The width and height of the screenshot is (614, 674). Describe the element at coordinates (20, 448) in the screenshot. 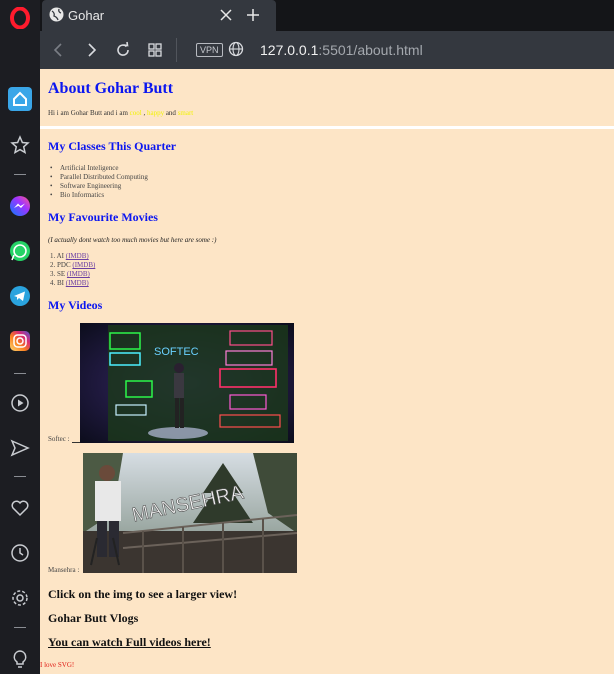

I see `send-icon` at that location.